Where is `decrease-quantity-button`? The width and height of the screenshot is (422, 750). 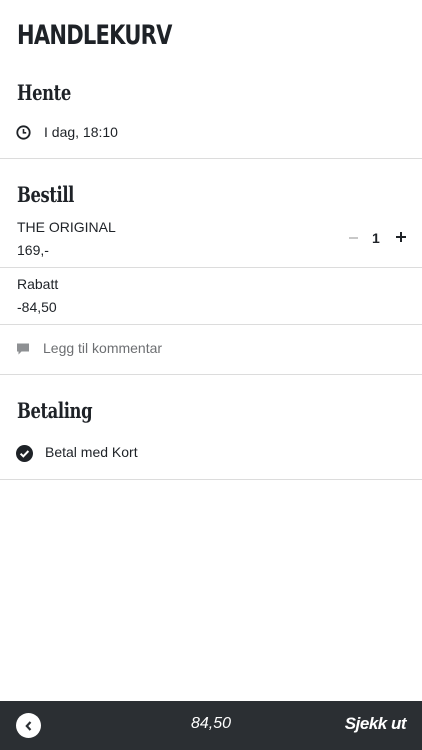
decrease-quantity-button is located at coordinates (353, 238).